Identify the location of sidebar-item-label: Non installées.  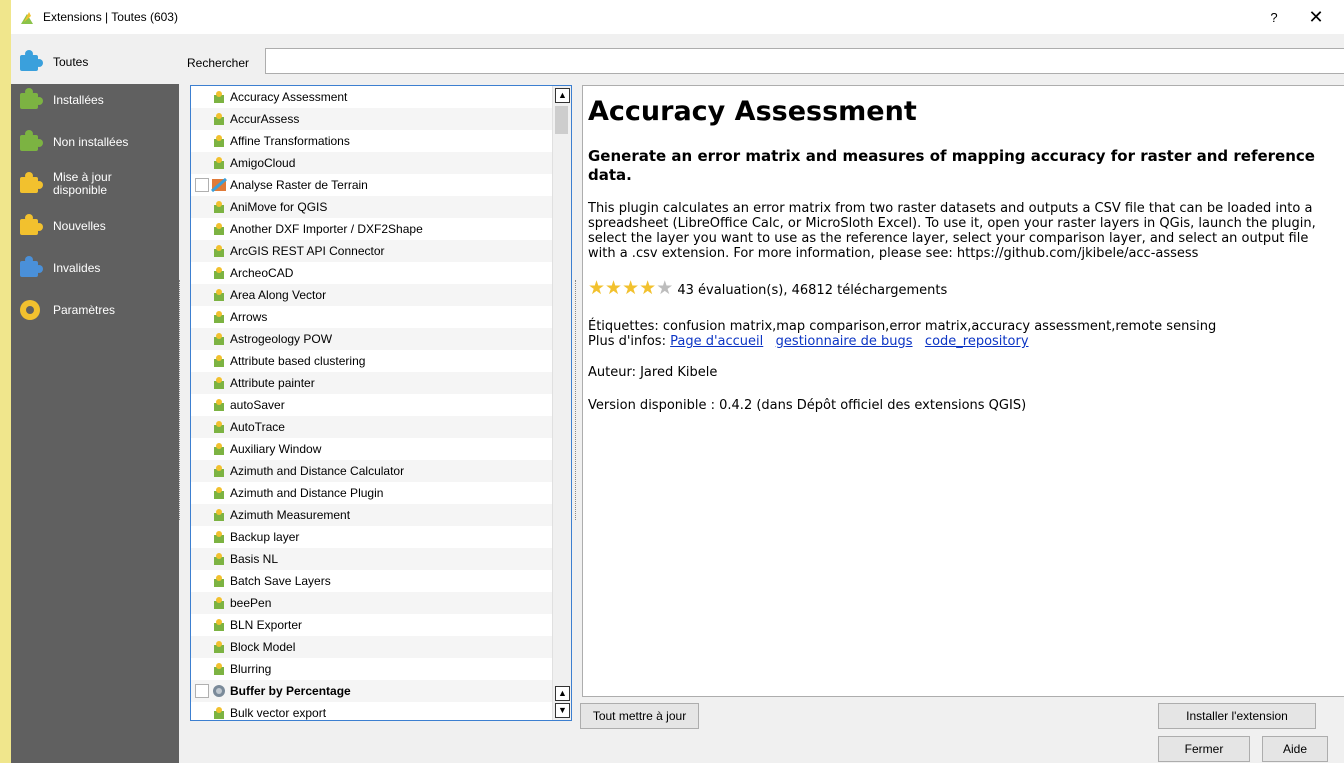
(91, 142).